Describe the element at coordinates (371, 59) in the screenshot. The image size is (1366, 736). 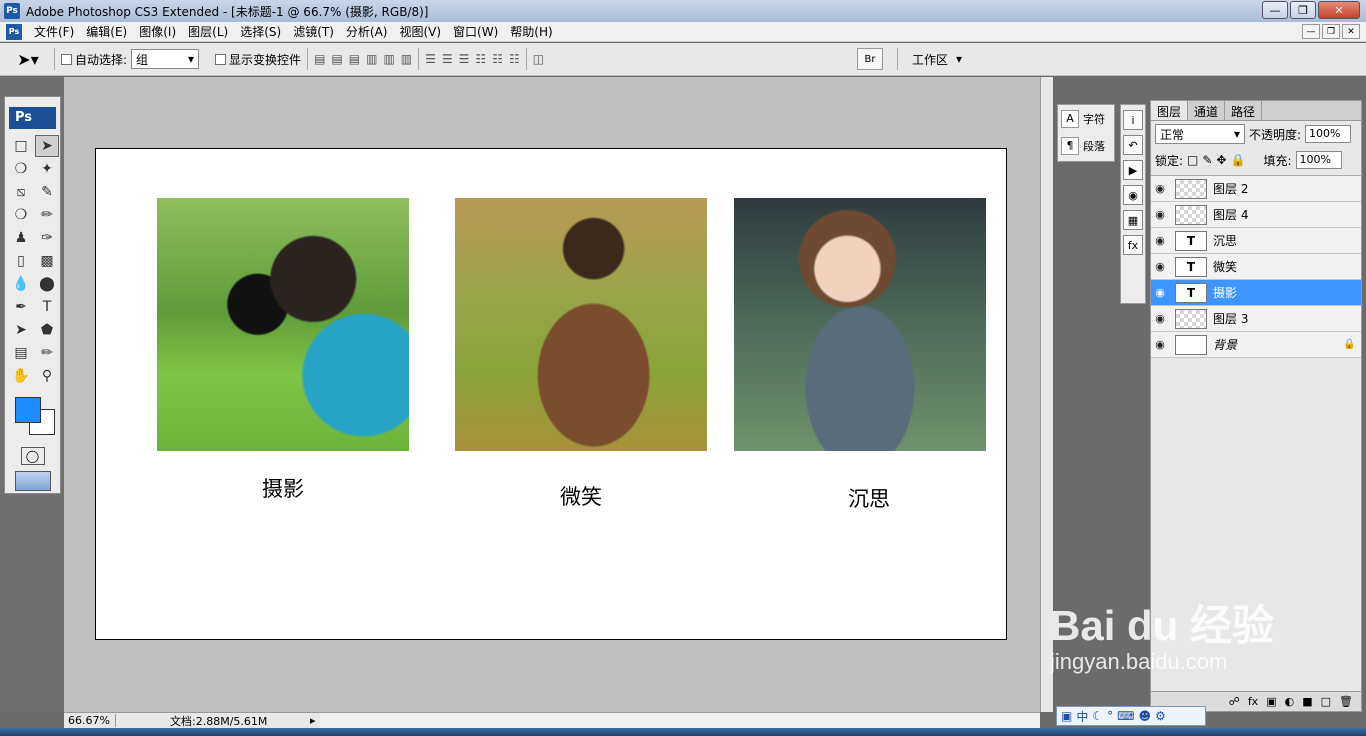
I see `align-left-icon: ▥` at that location.